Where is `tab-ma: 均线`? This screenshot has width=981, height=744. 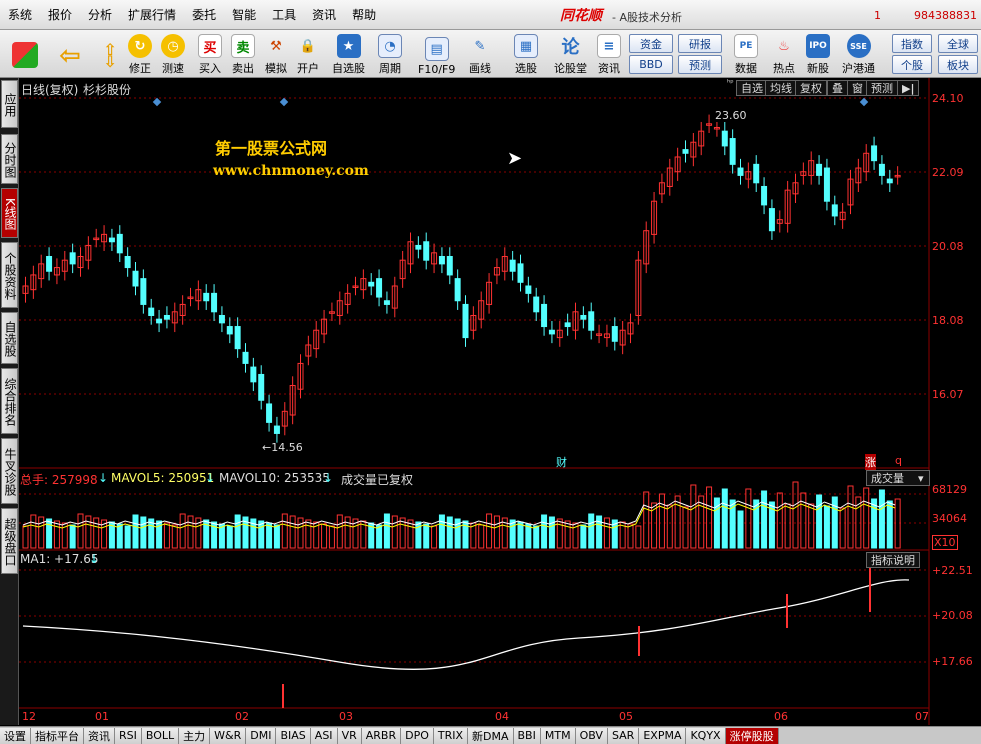
tab-ma: 均线 is located at coordinates (781, 88).